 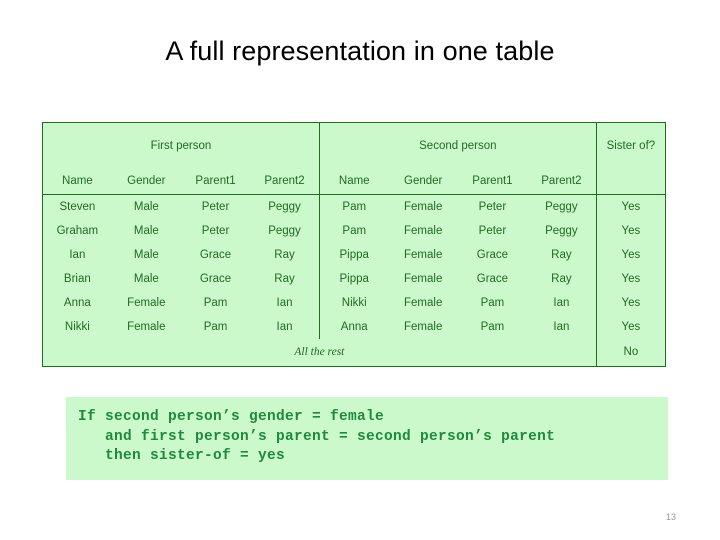 What do you see at coordinates (76, 279) in the screenshot?
I see `cell-first-name: Brian` at bounding box center [76, 279].